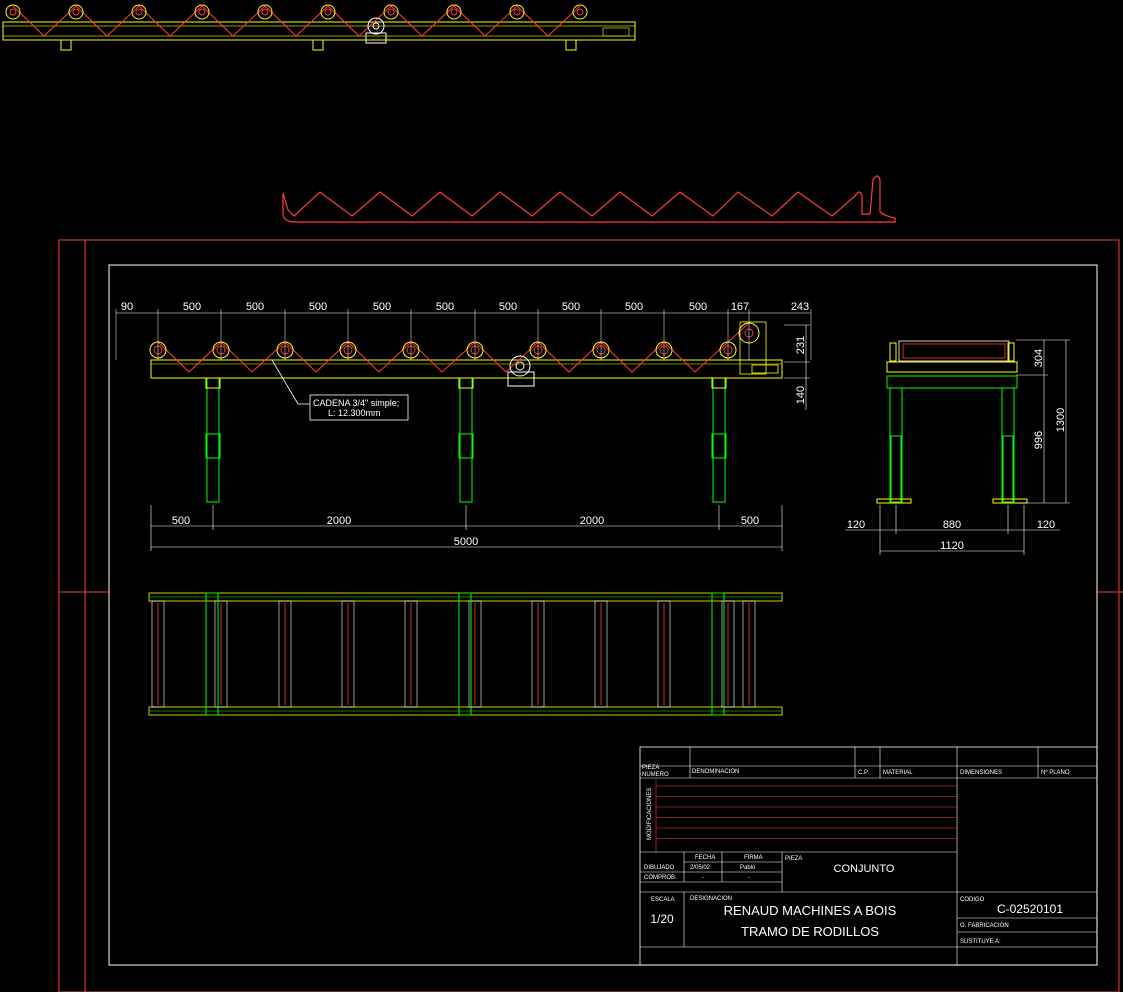 This screenshot has width=1123, height=992. What do you see at coordinates (700, 868) in the screenshot?
I see `tb-fecha-value: 2/05/02` at bounding box center [700, 868].